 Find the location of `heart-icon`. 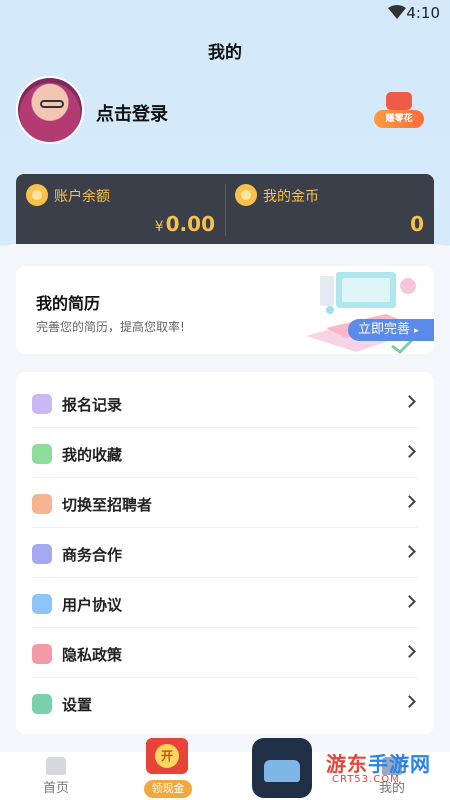

heart-icon is located at coordinates (42, 454).